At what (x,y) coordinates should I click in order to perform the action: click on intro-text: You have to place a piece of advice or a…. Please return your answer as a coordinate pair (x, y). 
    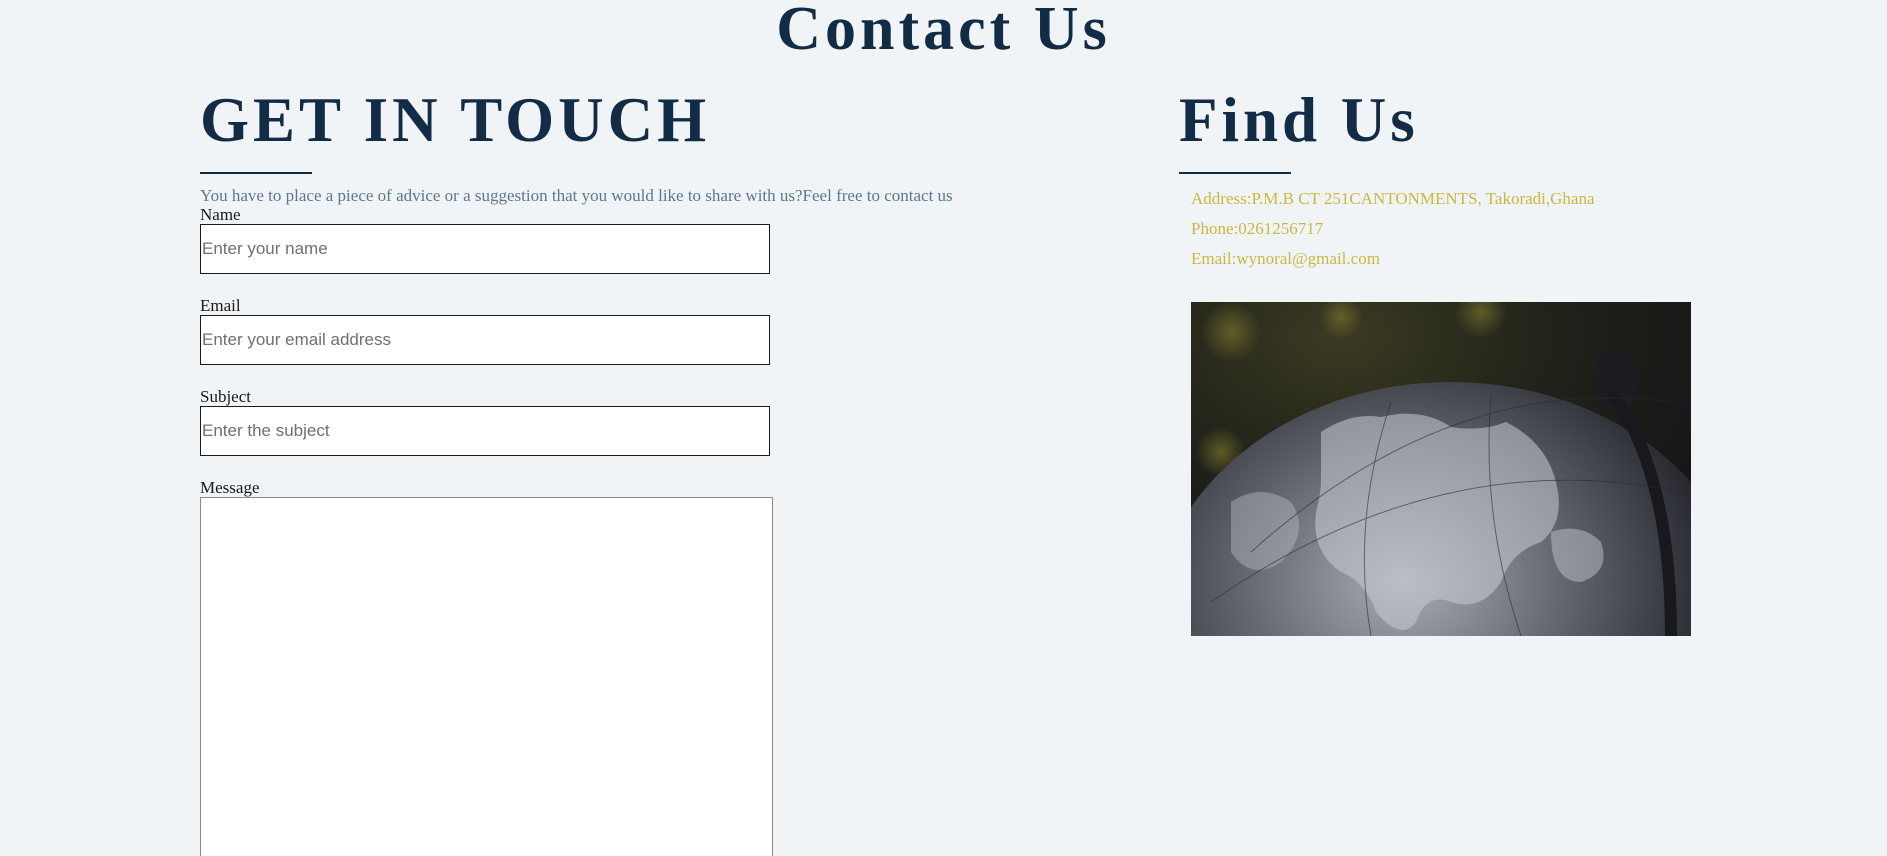
    Looking at the image, I should click on (576, 195).